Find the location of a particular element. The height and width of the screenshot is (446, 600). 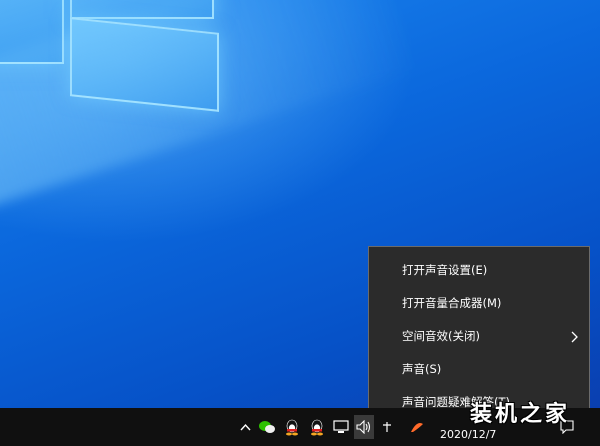

chevron-up-icon is located at coordinates (245, 427).